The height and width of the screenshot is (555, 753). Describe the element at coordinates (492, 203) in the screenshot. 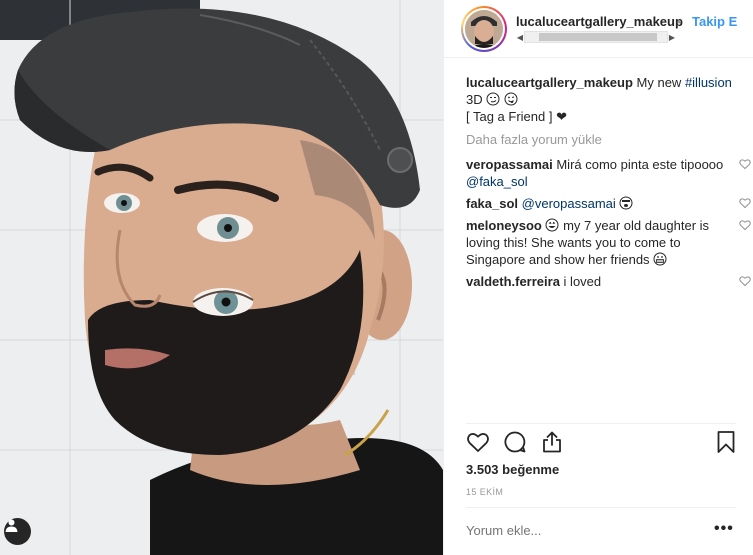

I see `comment-username: faka_sol` at that location.